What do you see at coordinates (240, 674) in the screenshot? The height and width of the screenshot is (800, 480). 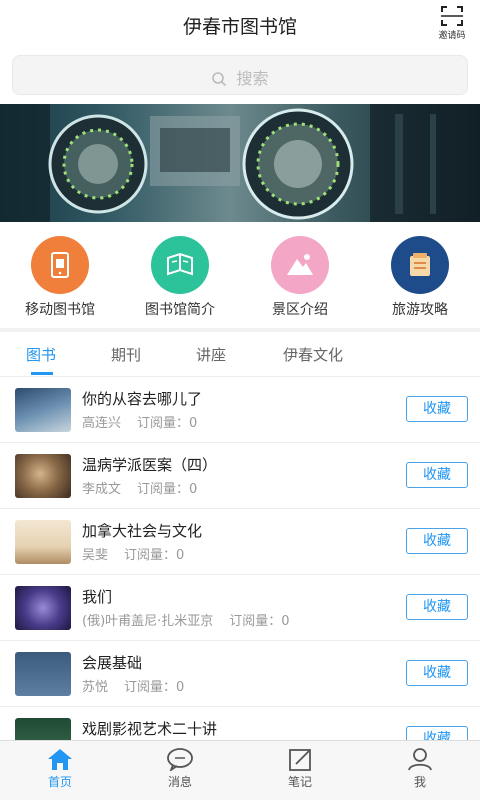 I see `list-item: 会展基础 苏悦 订阅量：0 收藏` at bounding box center [240, 674].